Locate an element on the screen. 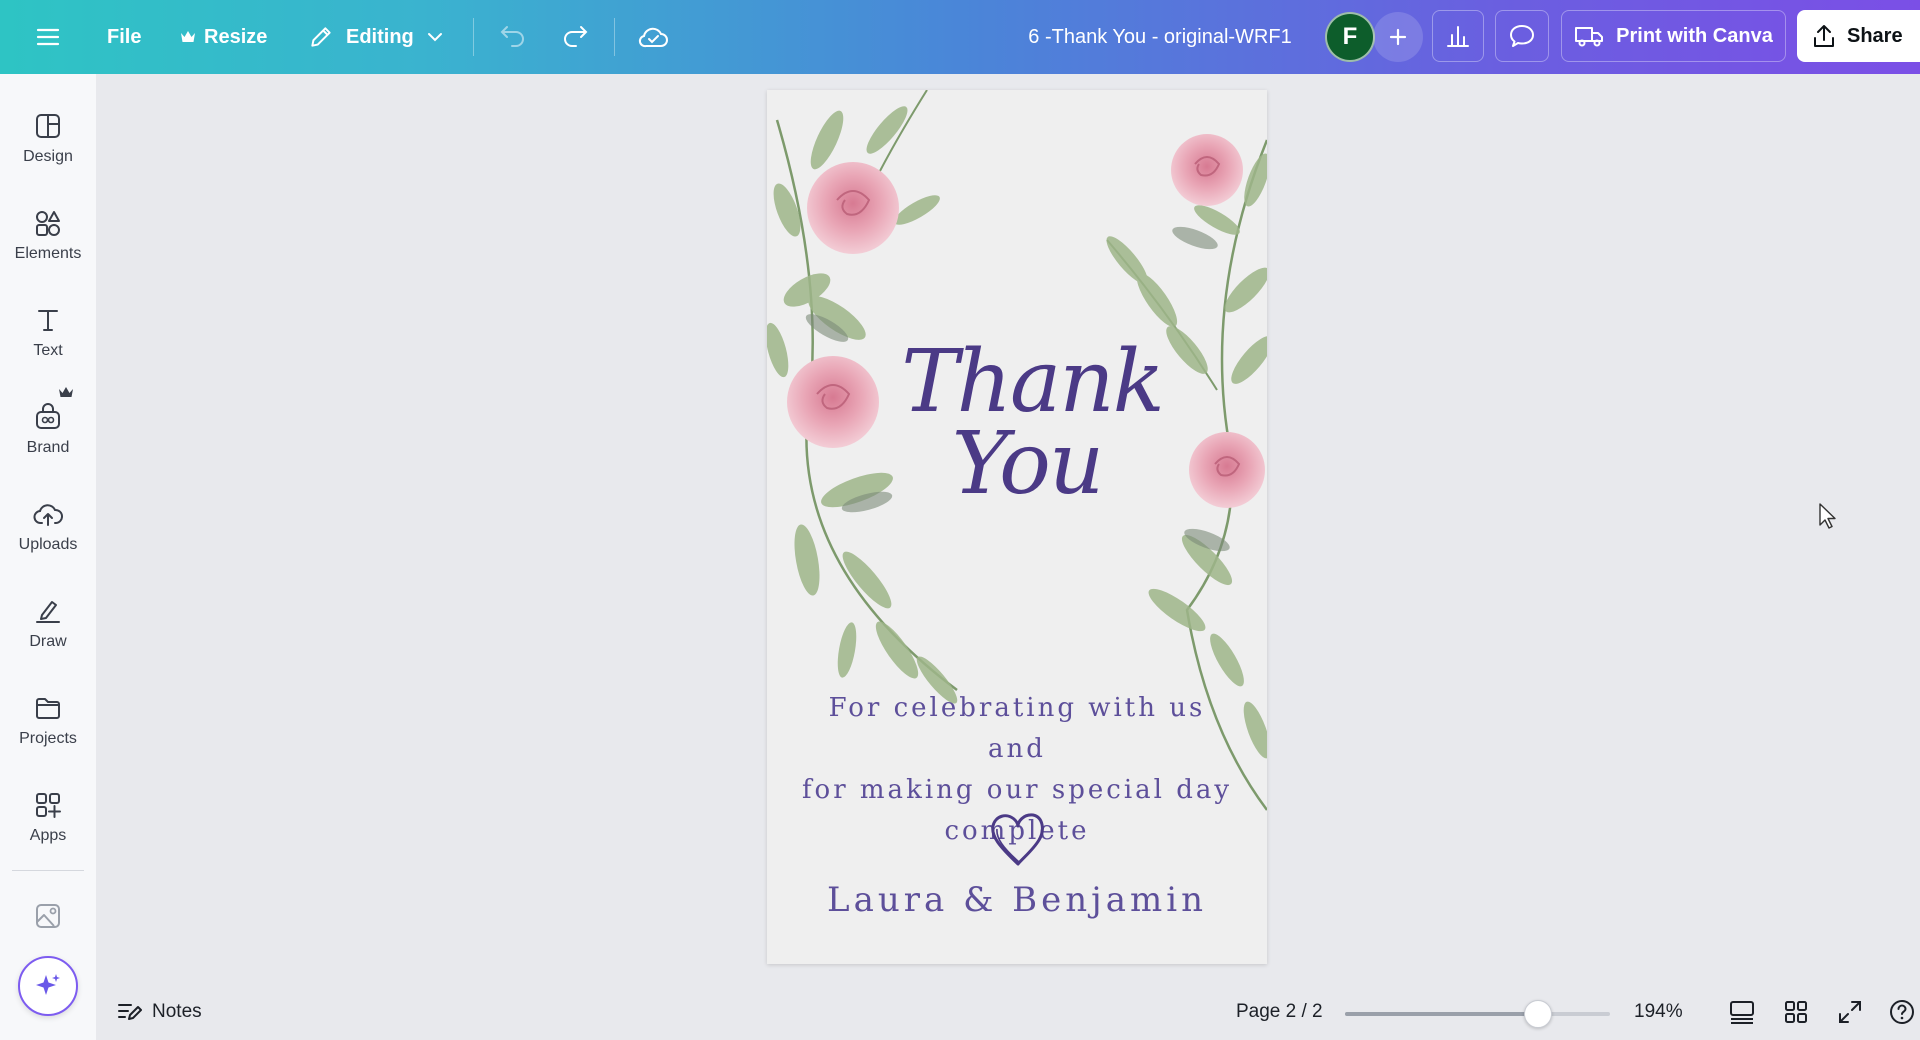 The width and height of the screenshot is (1920, 1040). sidebar-item-apps: Apps is located at coordinates (48, 818).